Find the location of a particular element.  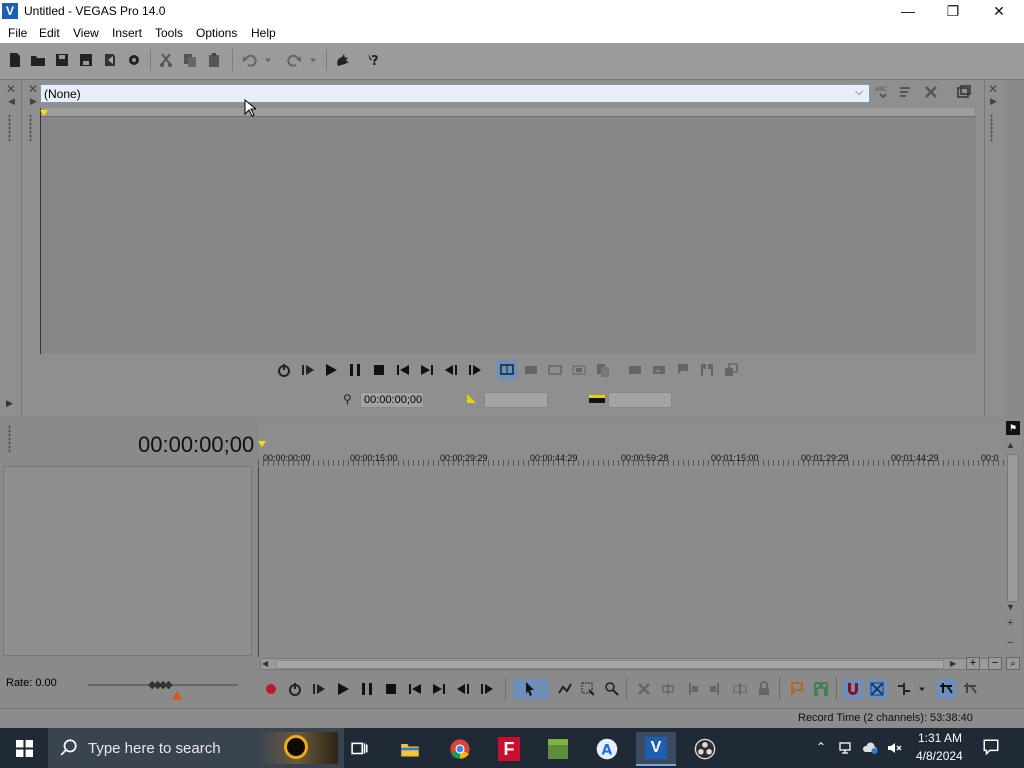

lock-icon is located at coordinates (764, 689).